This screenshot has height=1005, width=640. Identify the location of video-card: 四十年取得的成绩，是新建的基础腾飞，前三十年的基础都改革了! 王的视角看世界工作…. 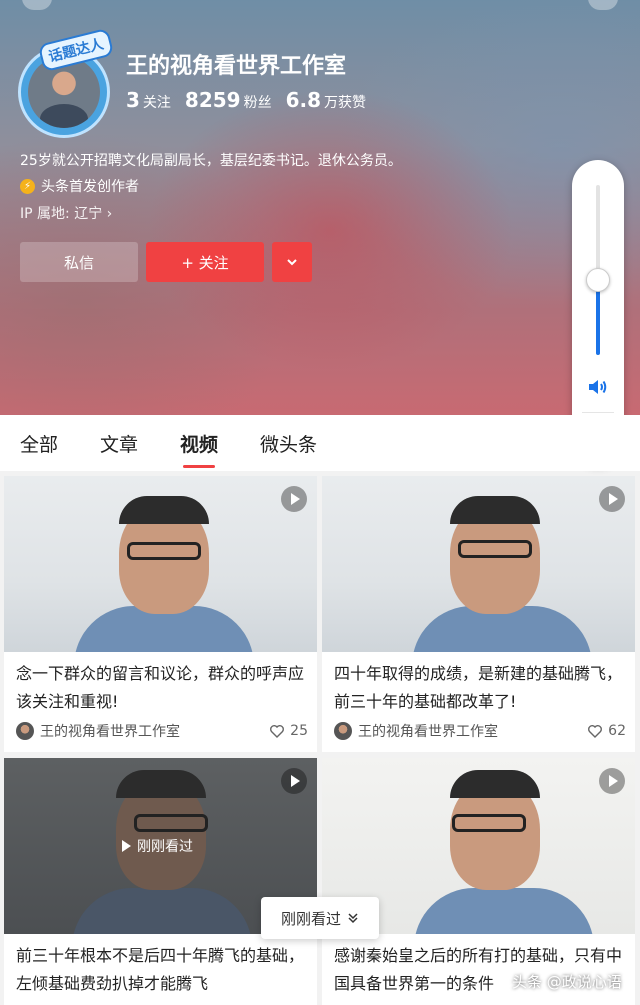
(478, 614).